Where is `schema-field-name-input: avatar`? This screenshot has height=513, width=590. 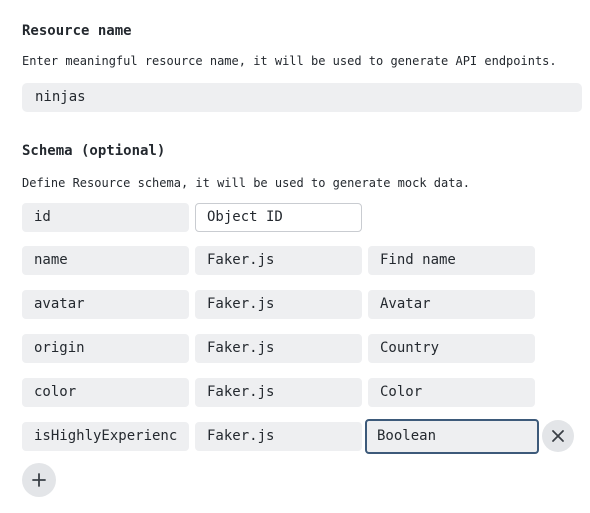 schema-field-name-input: avatar is located at coordinates (105, 304).